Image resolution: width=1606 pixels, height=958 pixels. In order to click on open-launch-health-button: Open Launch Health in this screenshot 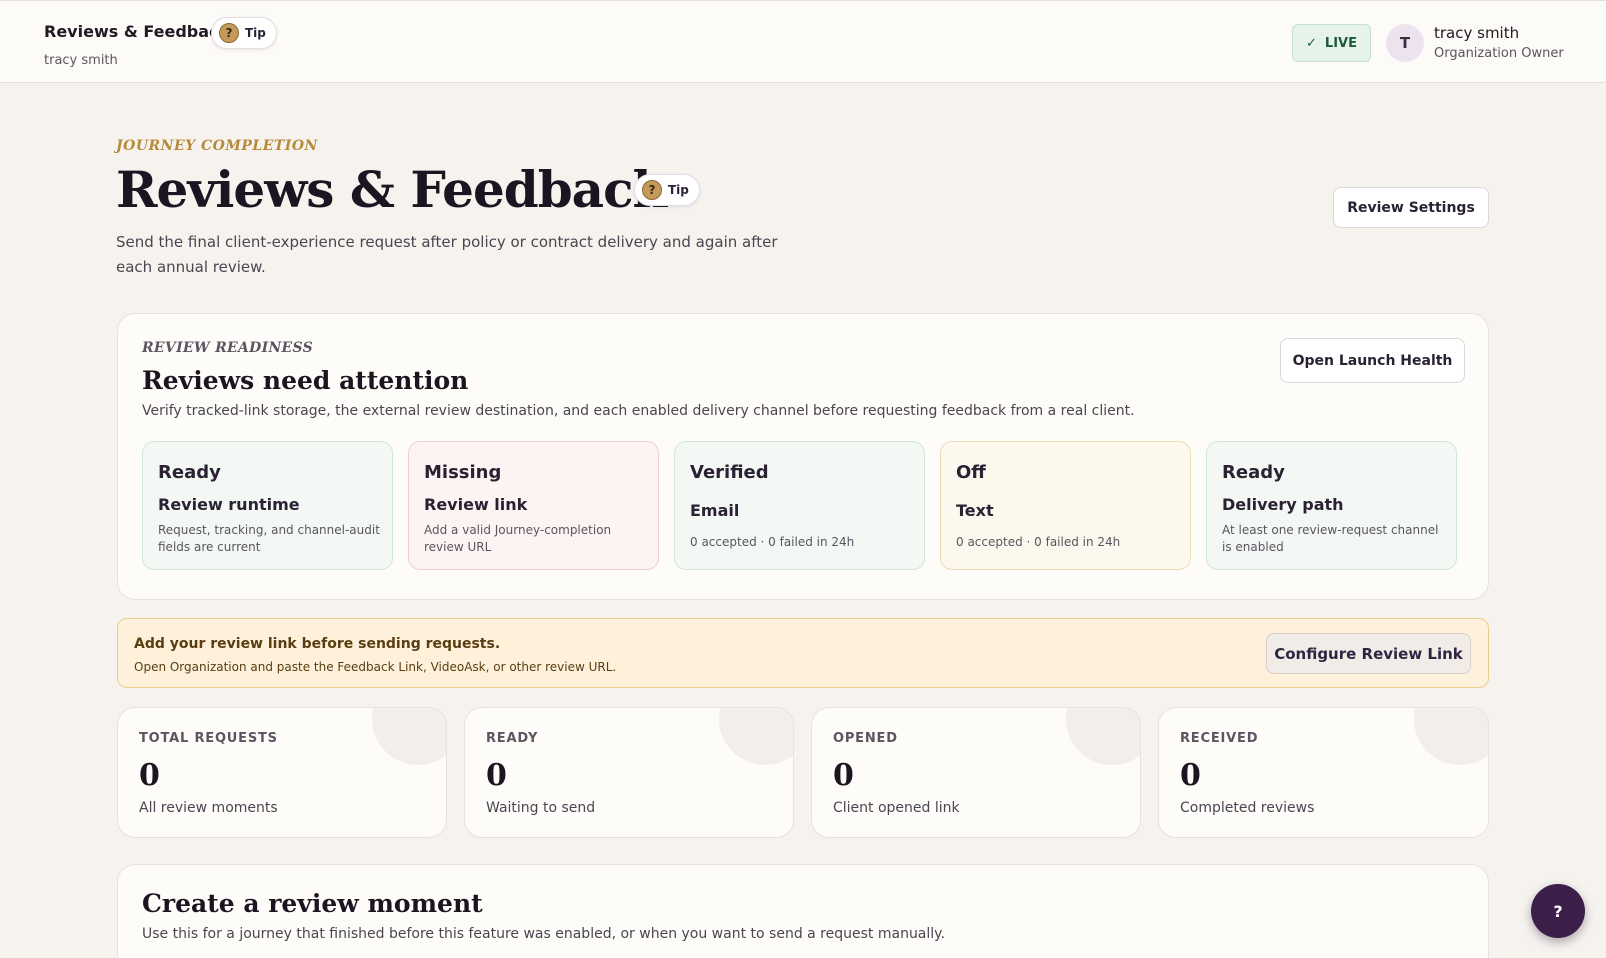, I will do `click(1372, 360)`.